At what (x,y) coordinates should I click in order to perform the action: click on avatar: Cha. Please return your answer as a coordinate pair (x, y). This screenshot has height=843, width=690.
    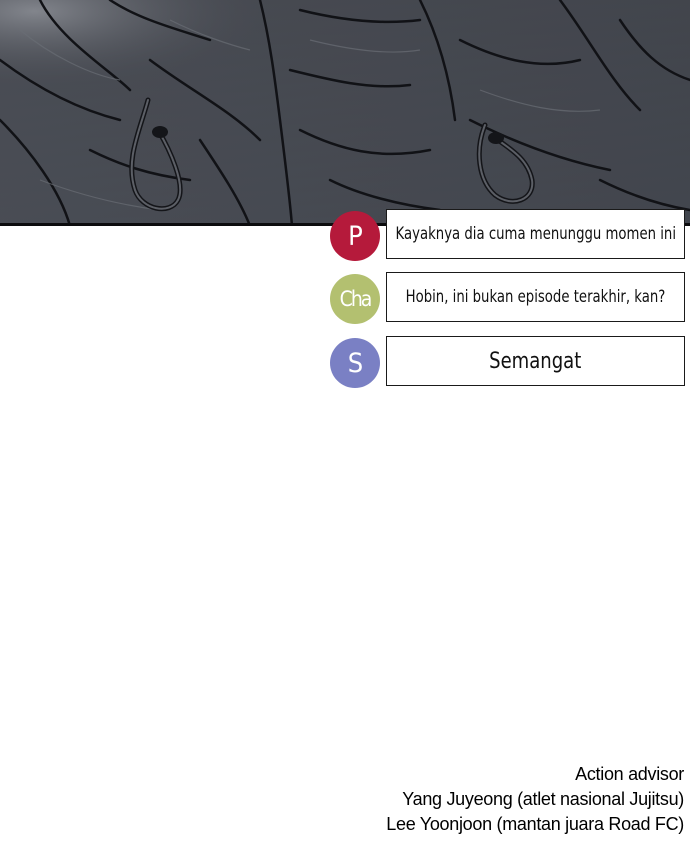
    Looking at the image, I should click on (355, 299).